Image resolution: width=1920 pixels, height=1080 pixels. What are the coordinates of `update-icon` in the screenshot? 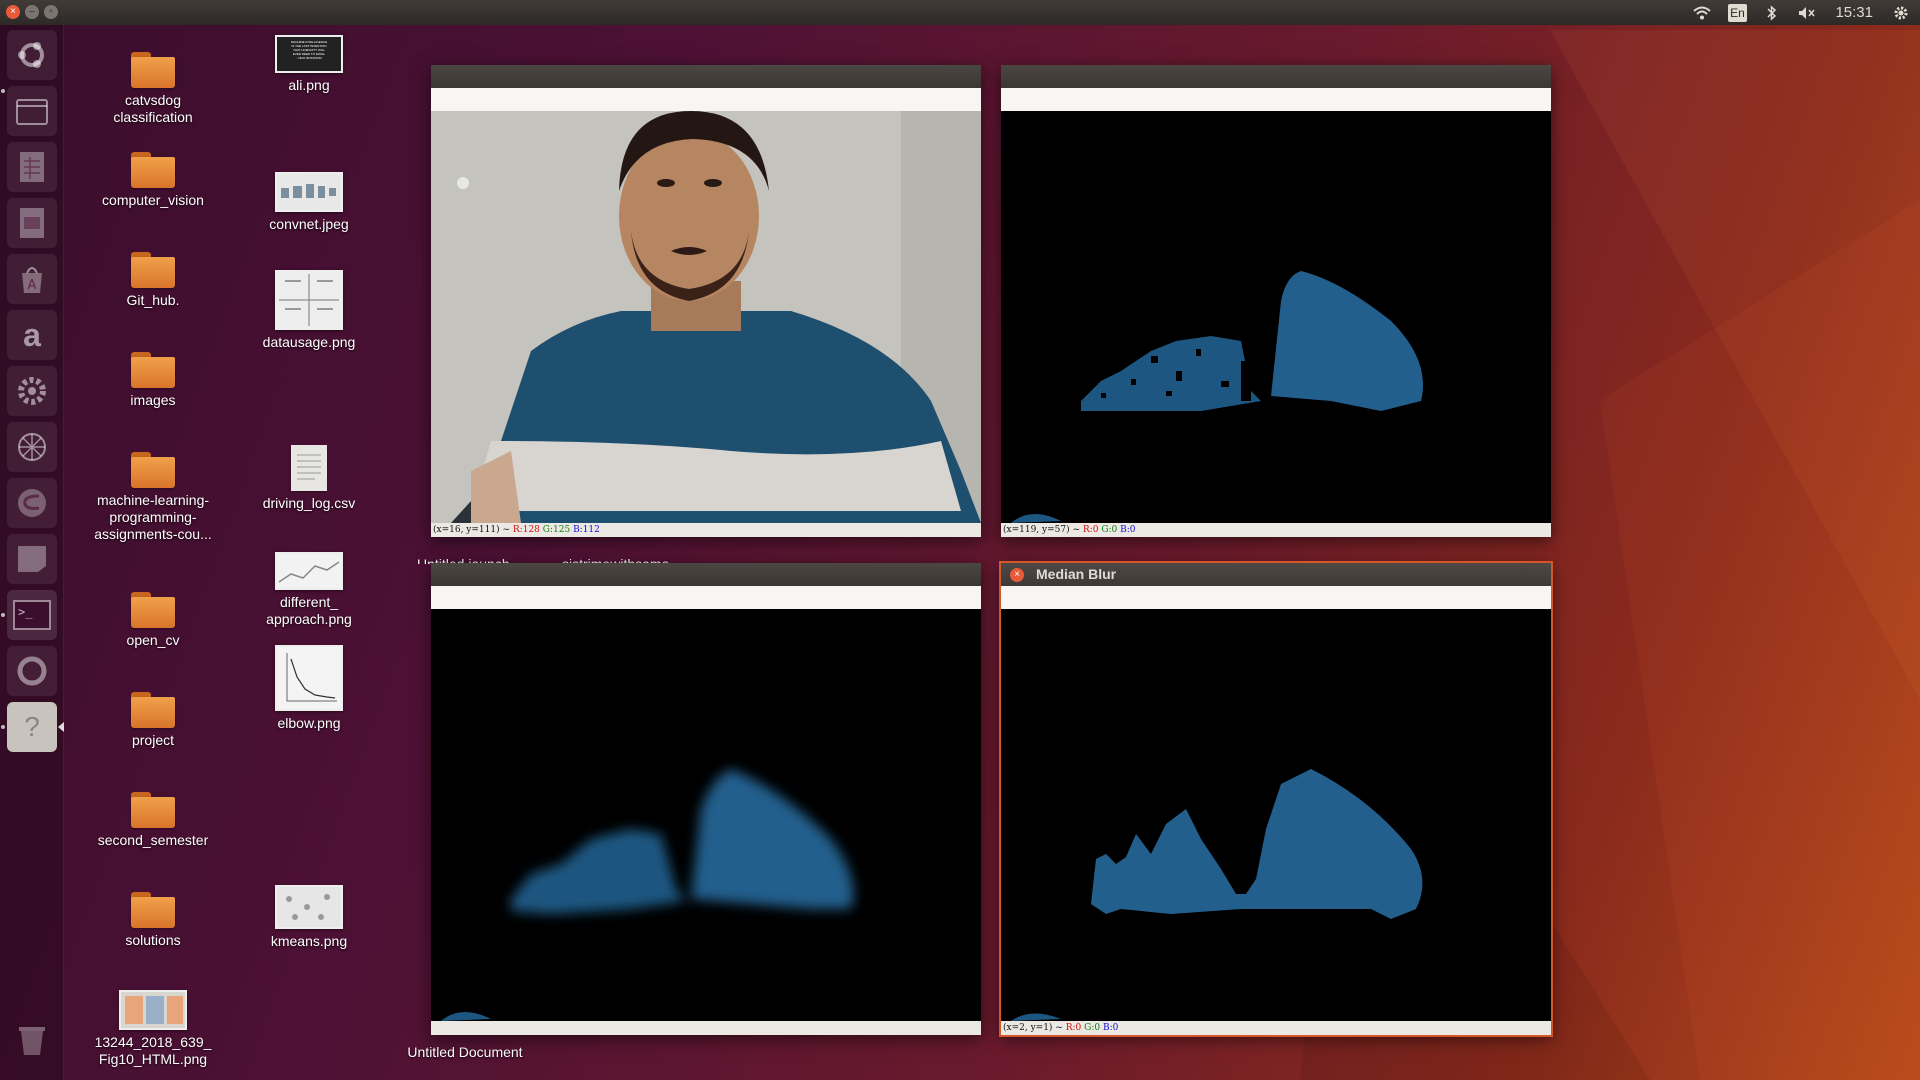 It's located at (32, 671).